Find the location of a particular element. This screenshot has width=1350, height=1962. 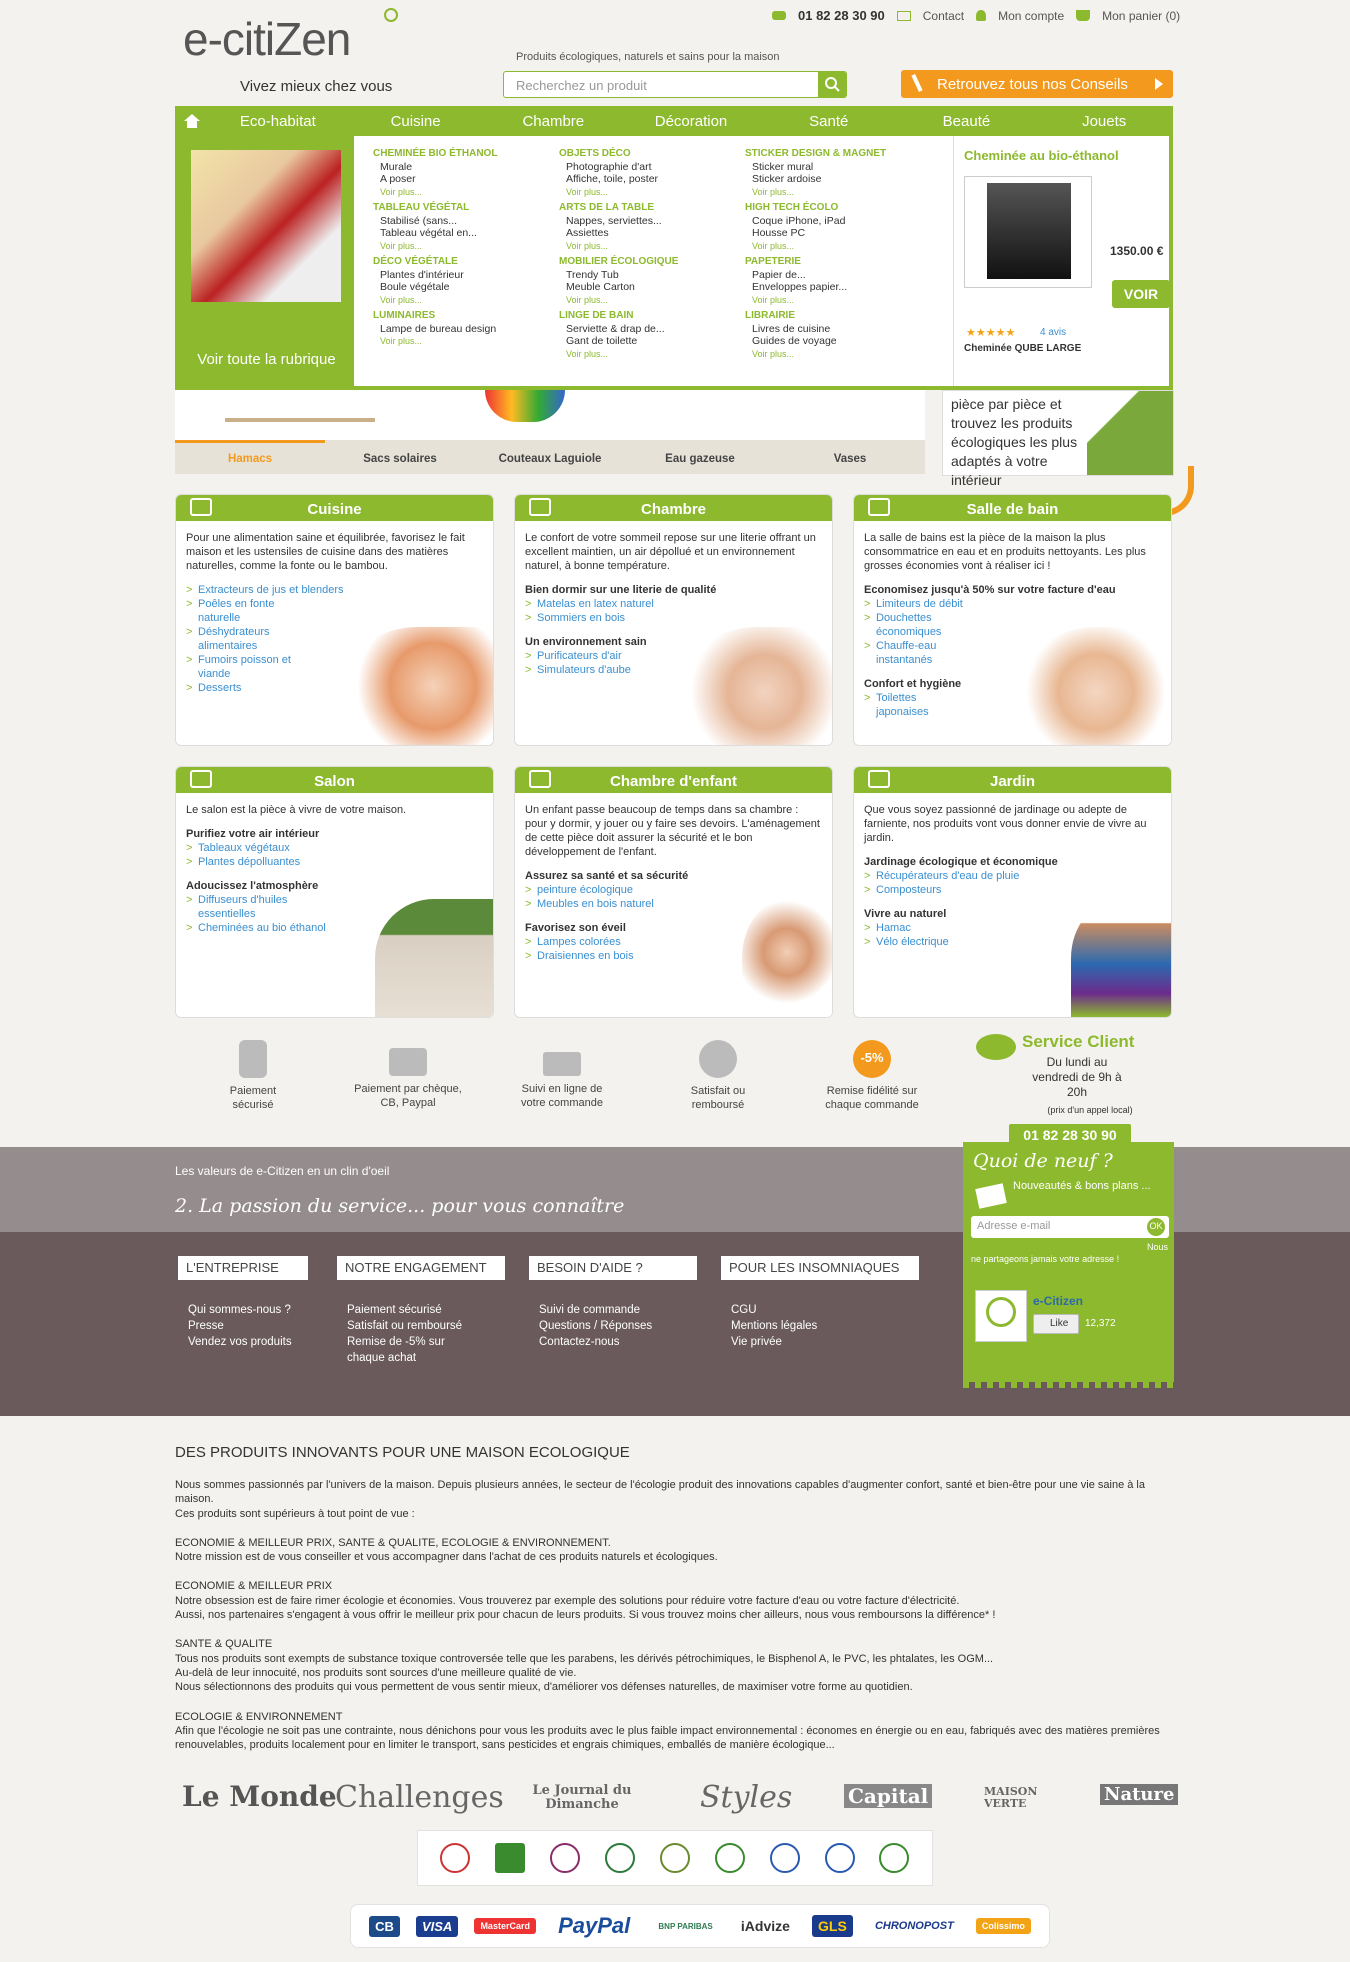

card-link: Douchettes économiques is located at coordinates (914, 625).